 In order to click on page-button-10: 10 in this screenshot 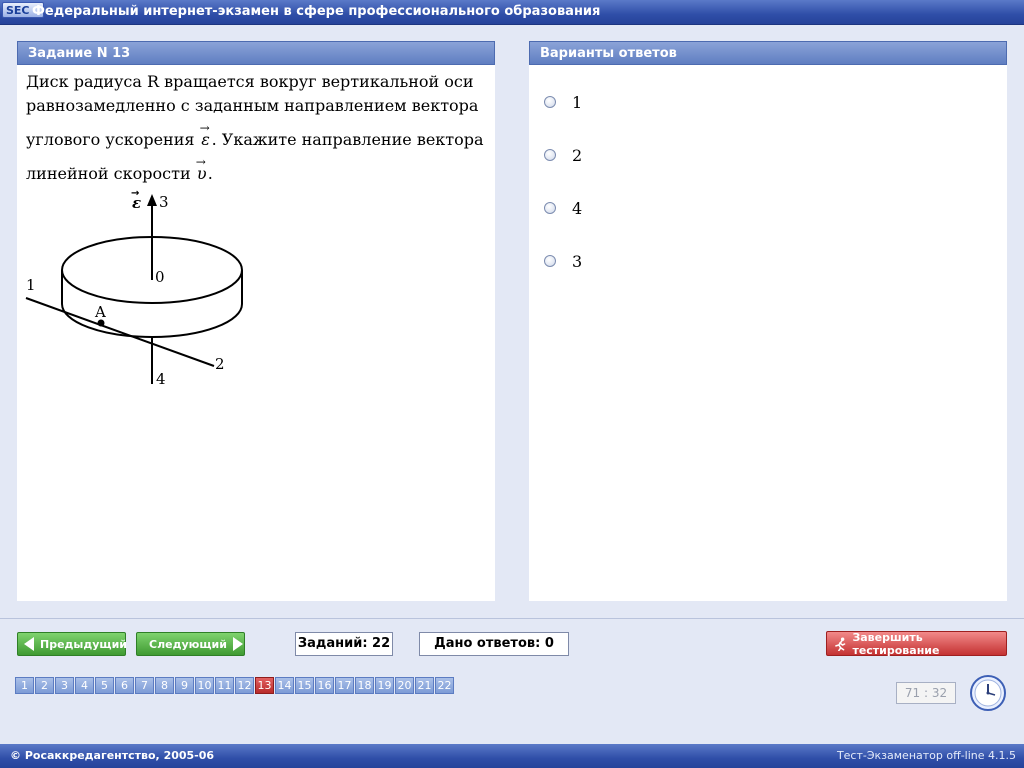, I will do `click(204, 685)`.